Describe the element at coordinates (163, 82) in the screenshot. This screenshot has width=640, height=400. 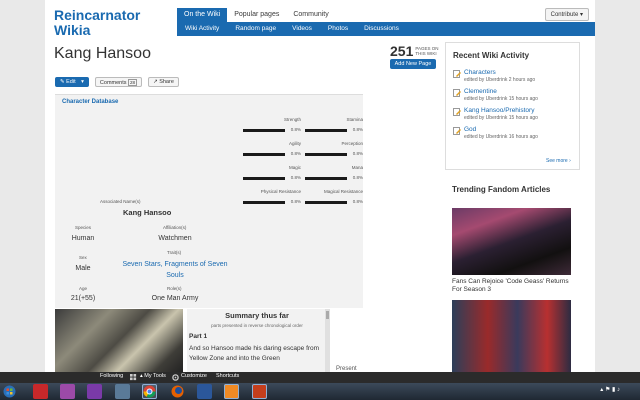
I see `share-button: ↗ Share` at that location.